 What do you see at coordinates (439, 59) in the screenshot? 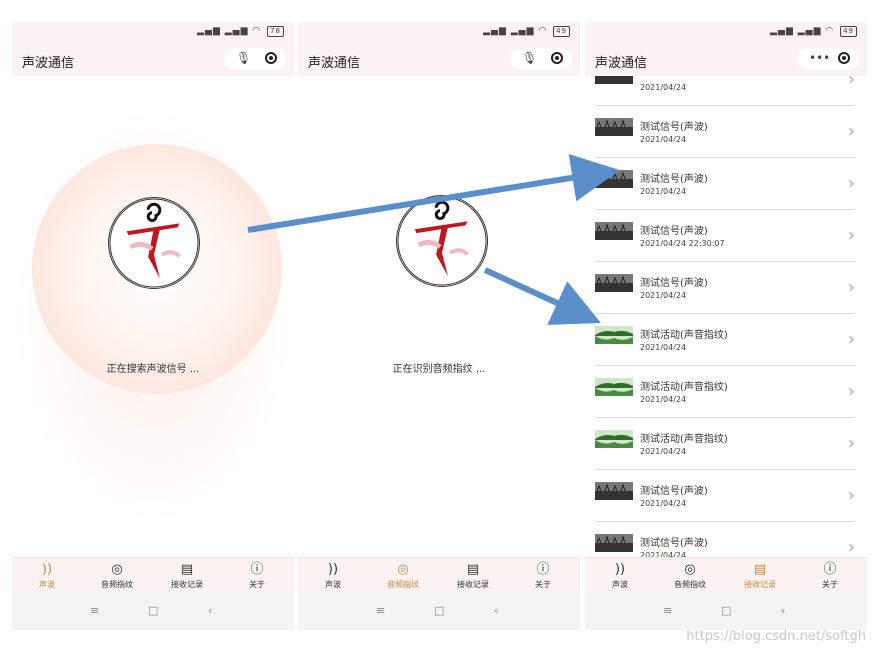
I see `app-header: 声波通信 🎙` at bounding box center [439, 59].